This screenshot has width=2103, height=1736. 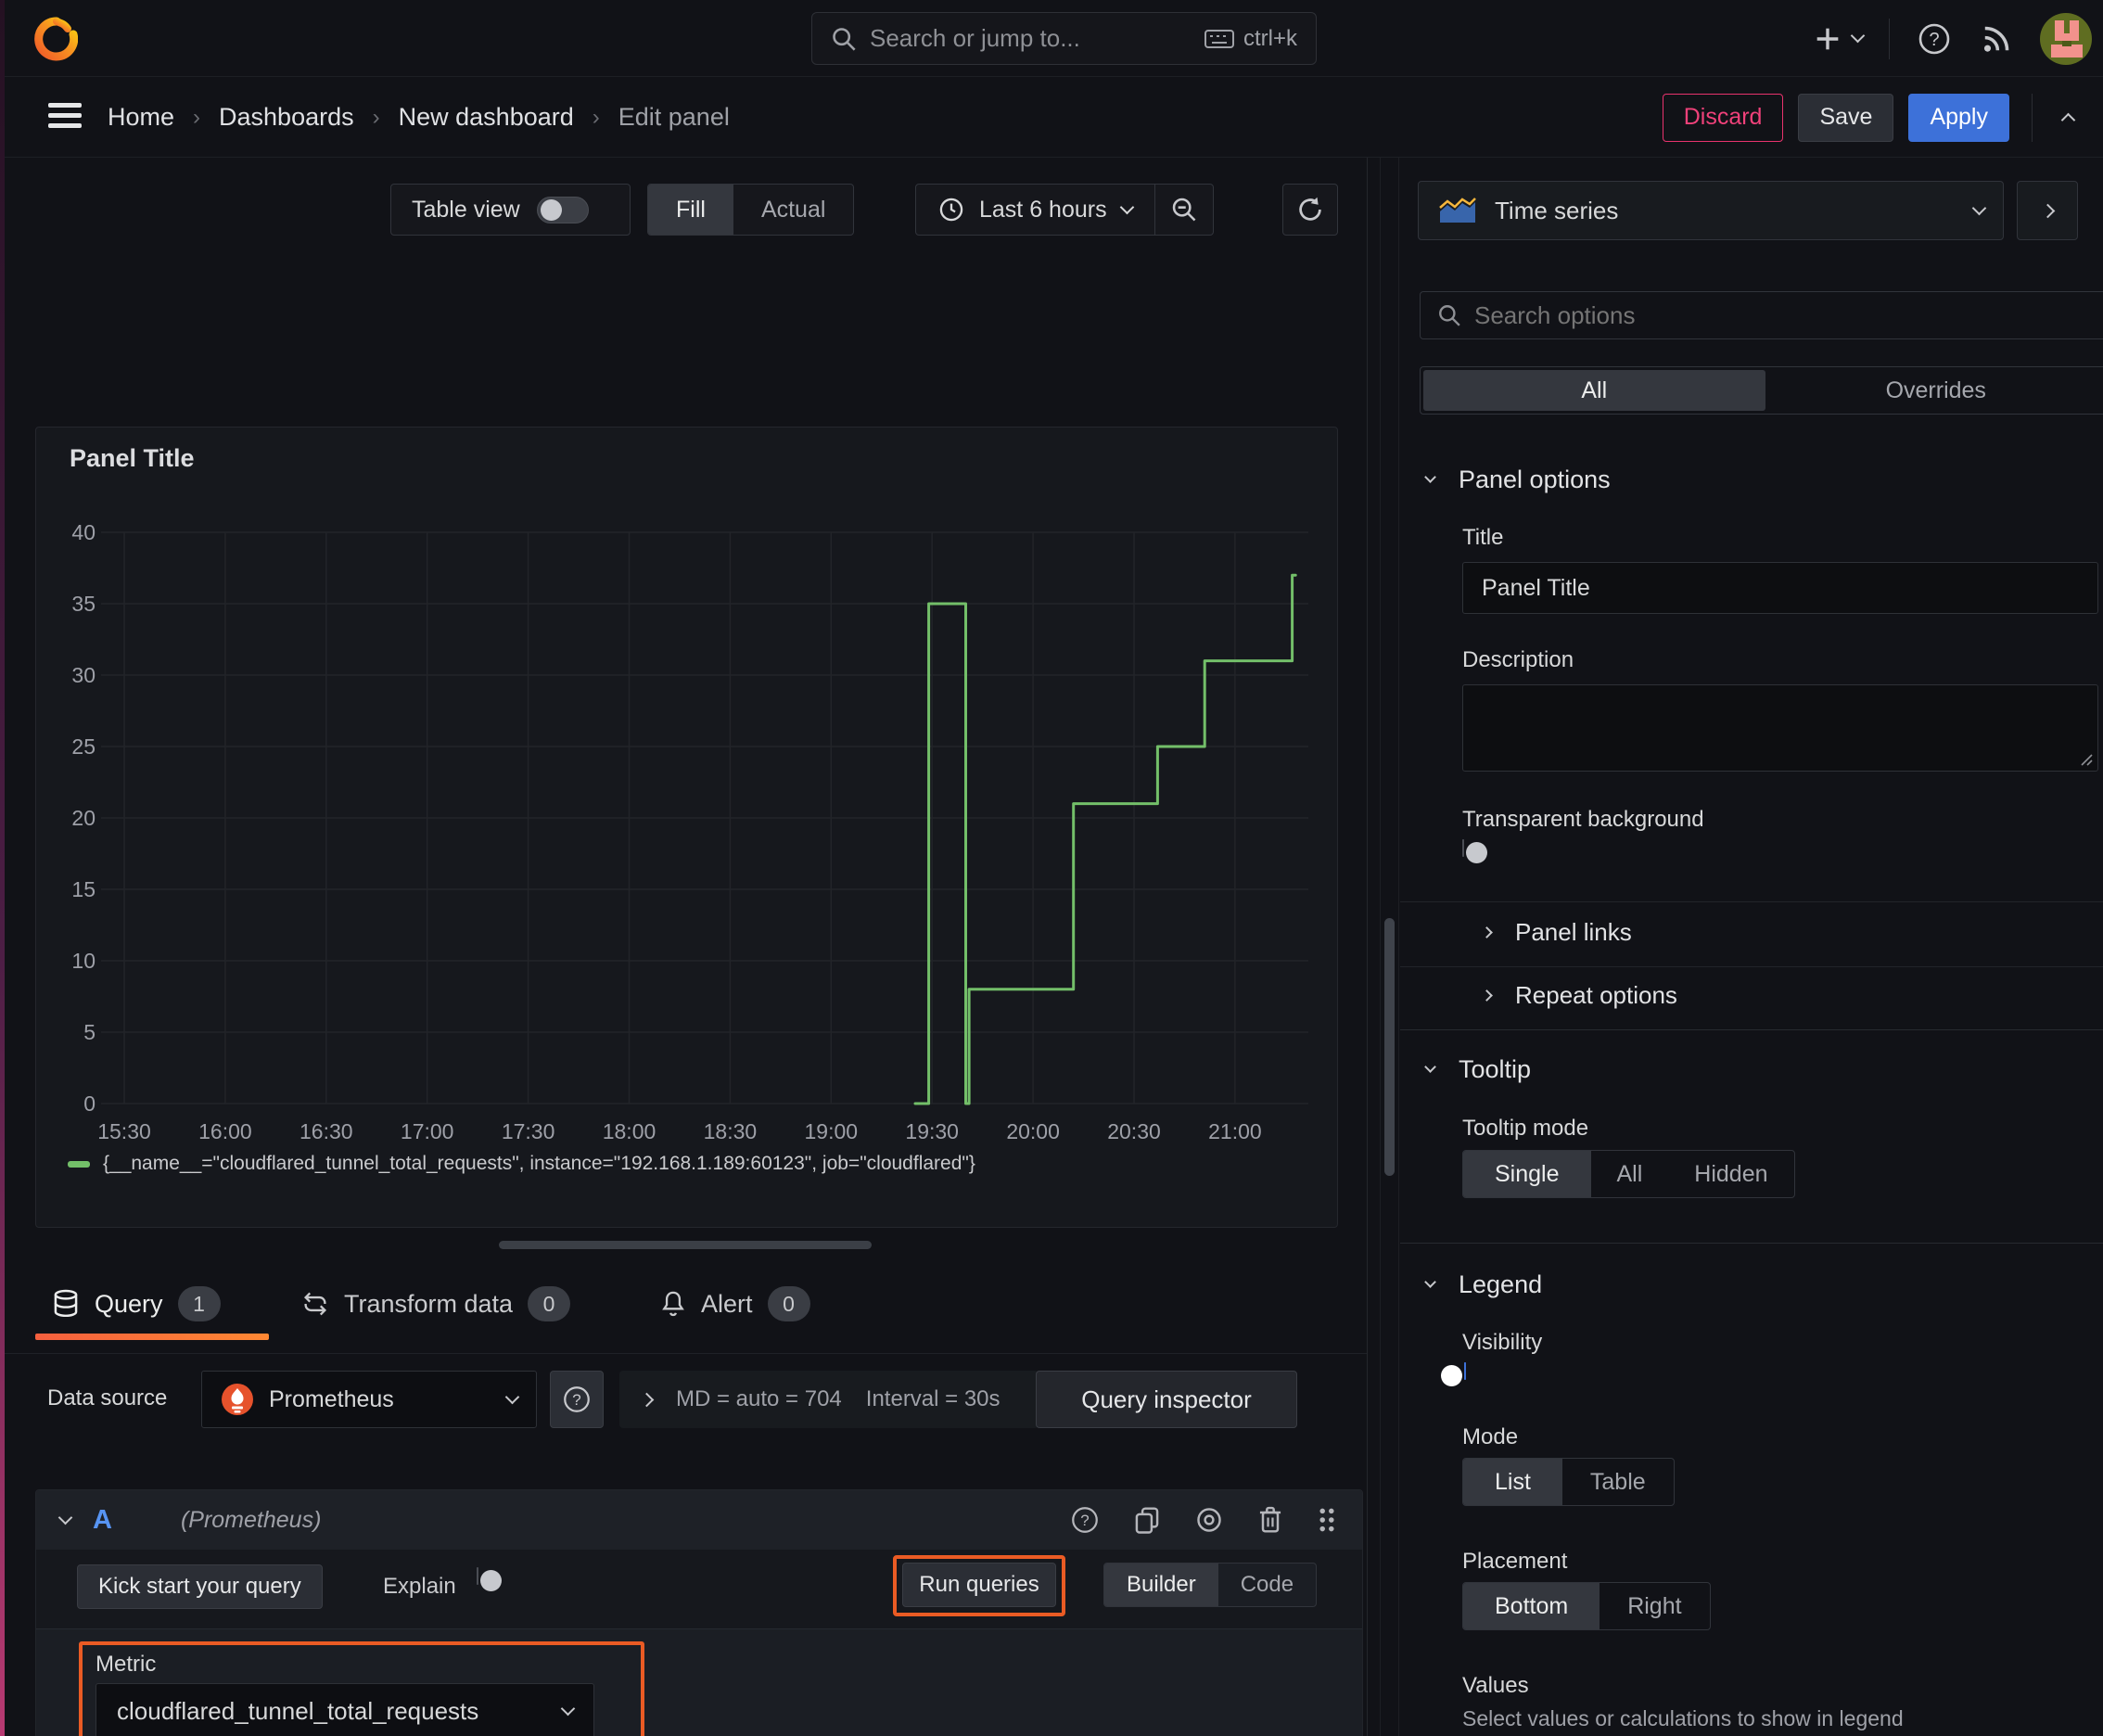 I want to click on panel-title-input, so click(x=1780, y=588).